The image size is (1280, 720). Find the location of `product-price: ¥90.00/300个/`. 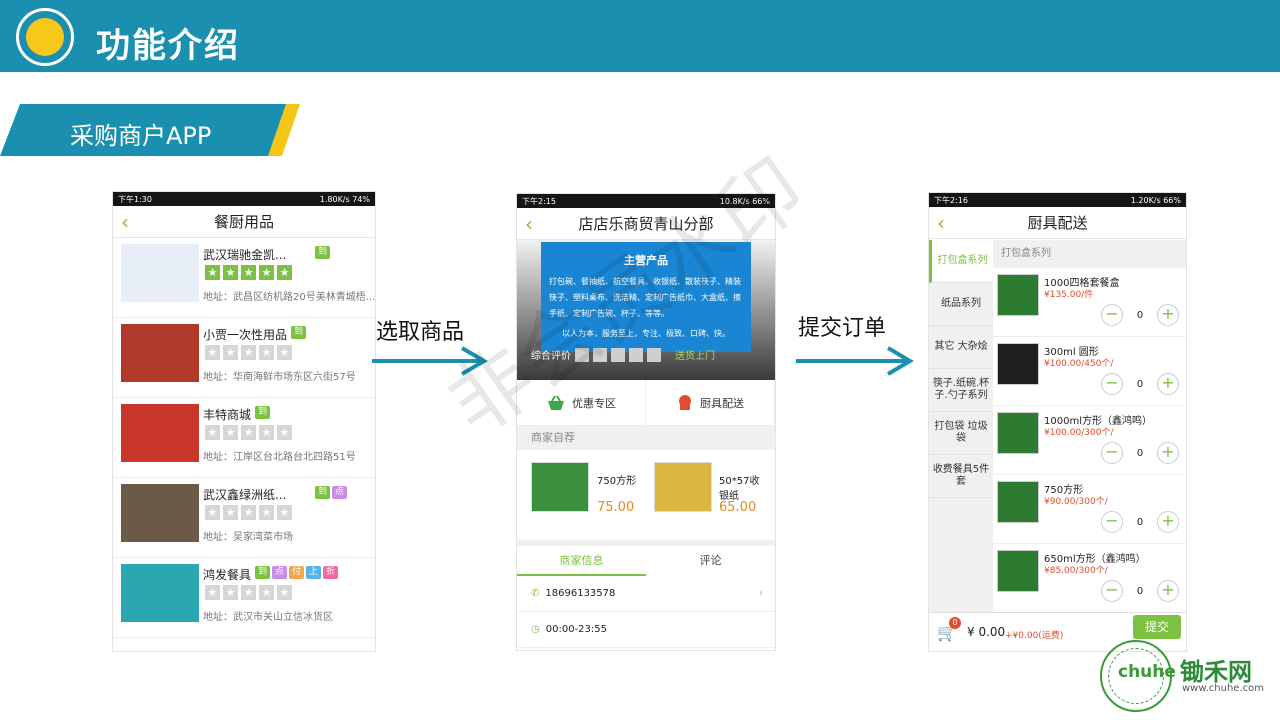

product-price: ¥90.00/300个/ is located at coordinates (1076, 502).